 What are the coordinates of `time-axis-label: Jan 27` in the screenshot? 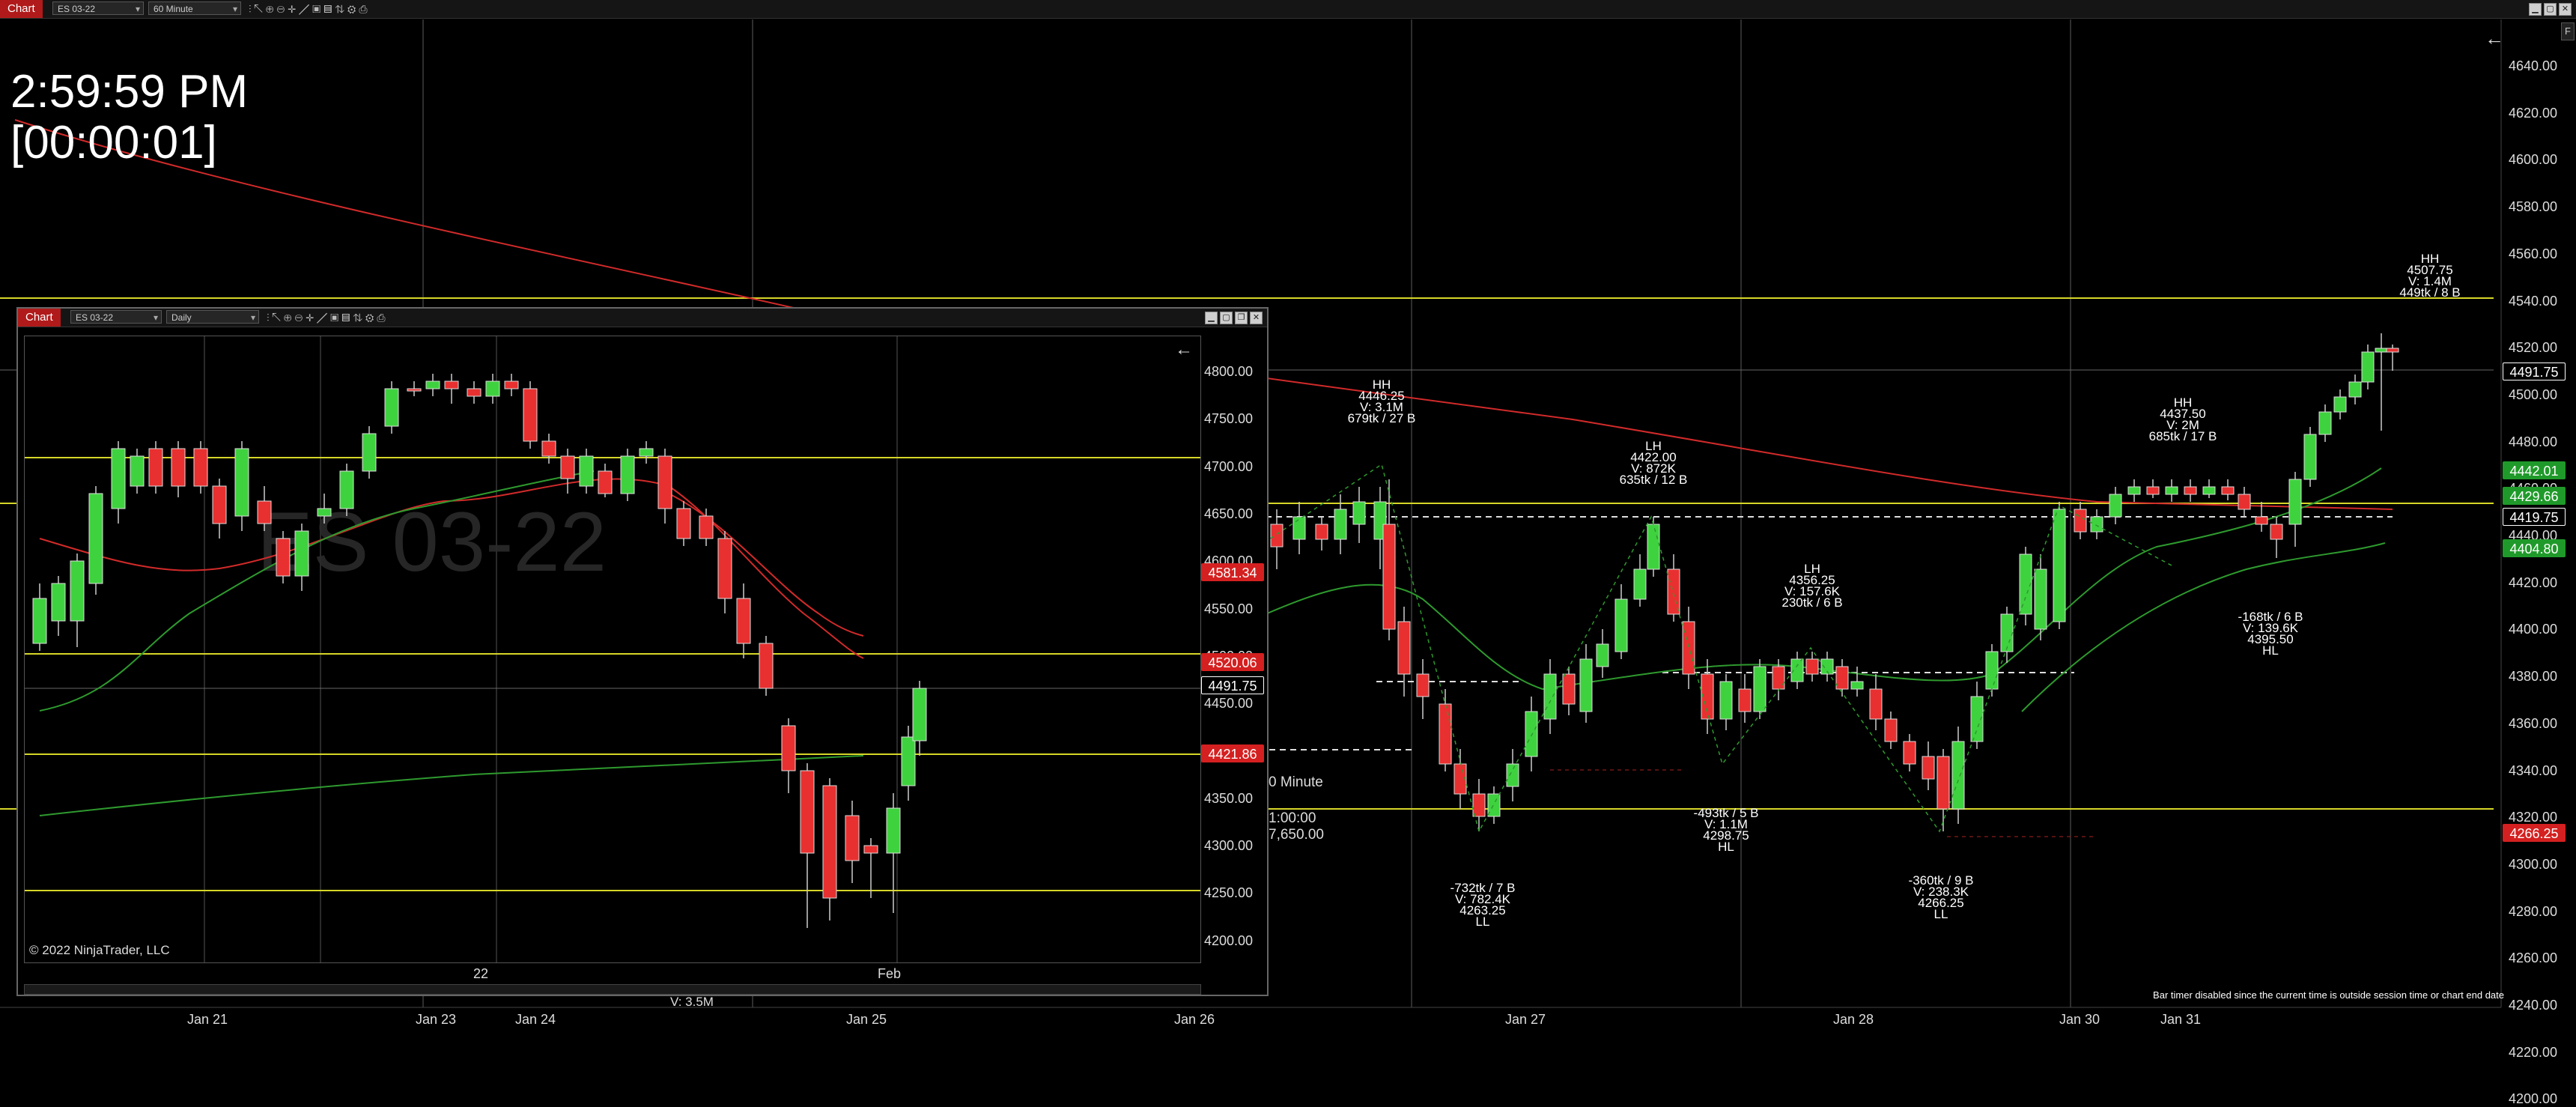 It's located at (1525, 1020).